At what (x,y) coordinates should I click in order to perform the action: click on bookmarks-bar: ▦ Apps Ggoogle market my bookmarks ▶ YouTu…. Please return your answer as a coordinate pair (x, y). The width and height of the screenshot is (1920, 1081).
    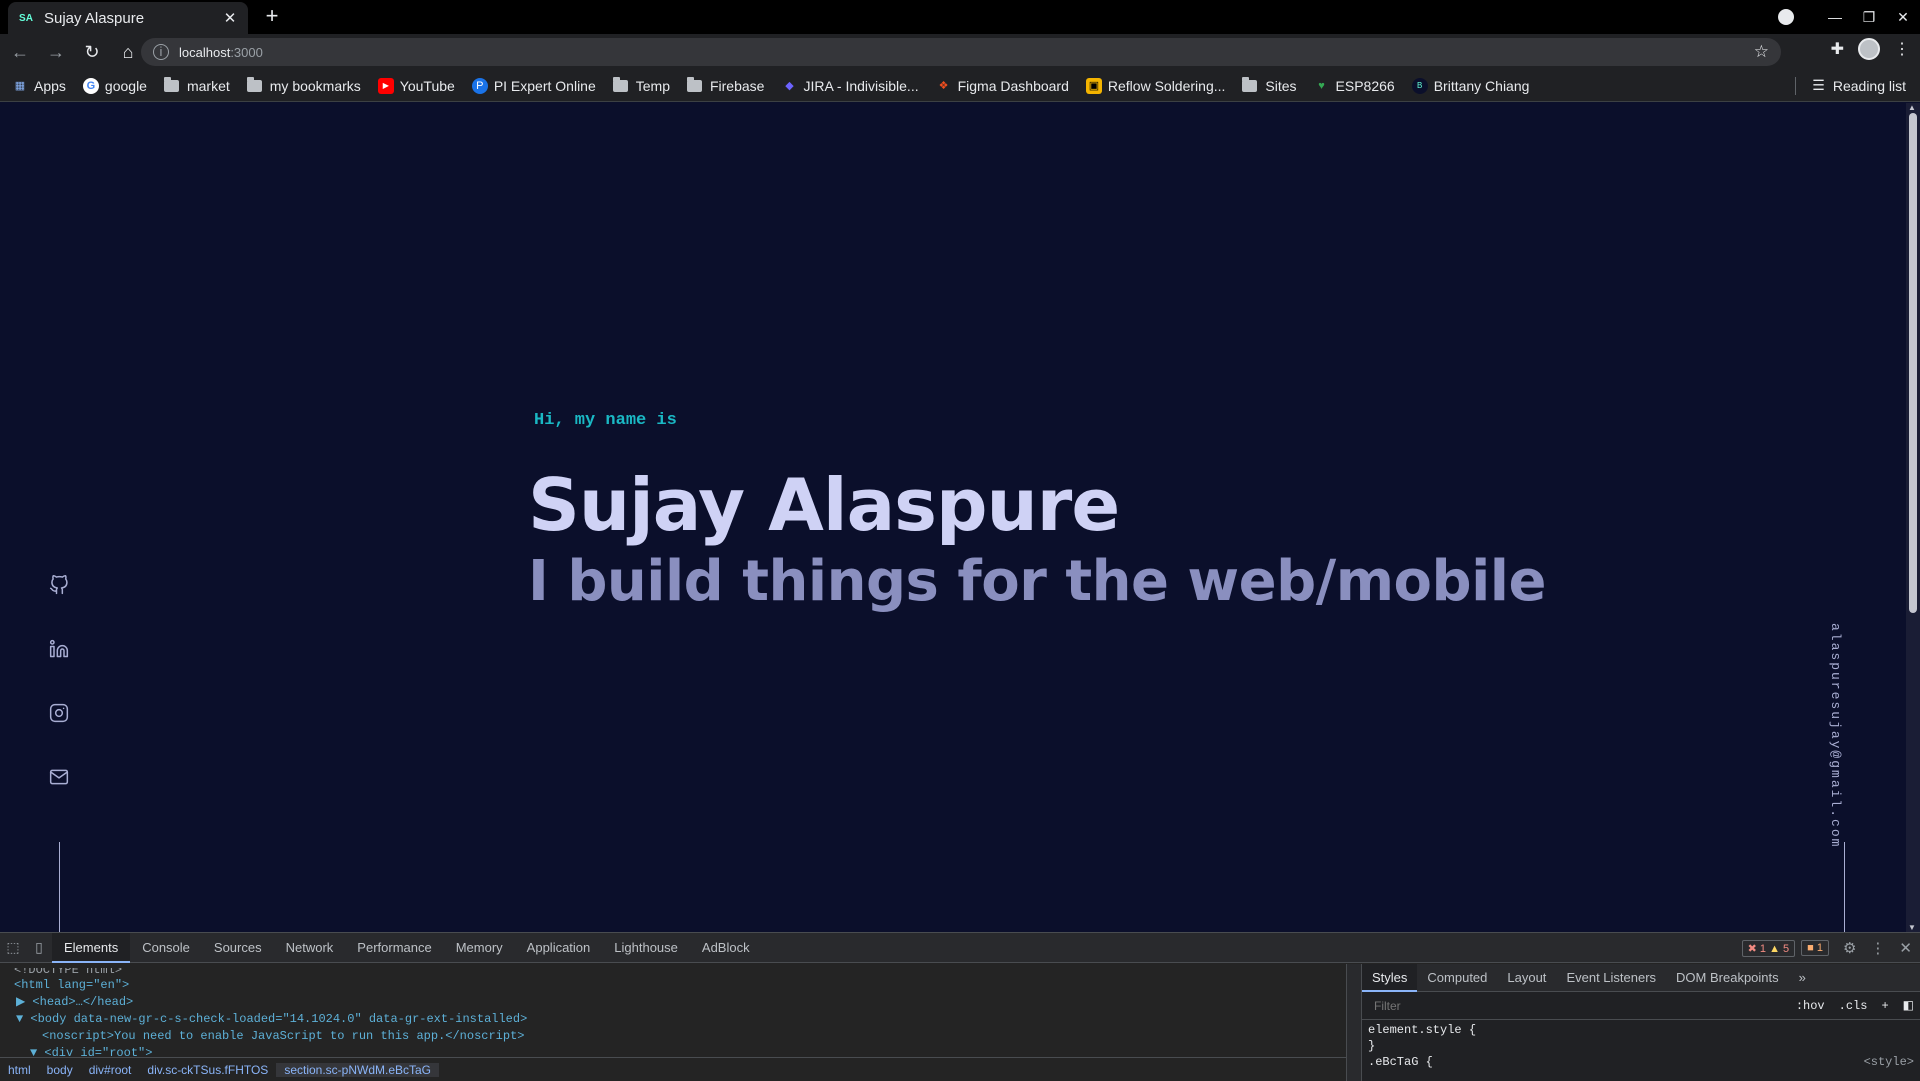
    Looking at the image, I should click on (960, 86).